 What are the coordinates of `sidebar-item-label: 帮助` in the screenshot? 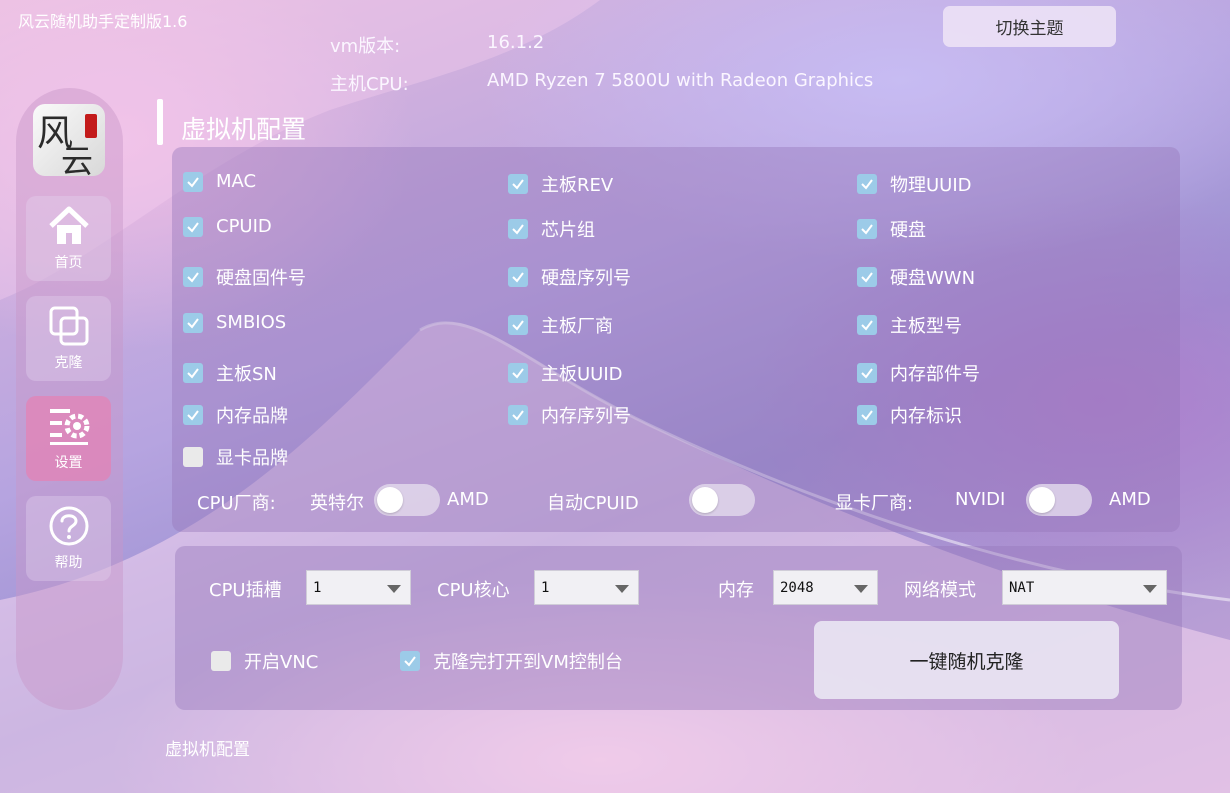 It's located at (68, 563).